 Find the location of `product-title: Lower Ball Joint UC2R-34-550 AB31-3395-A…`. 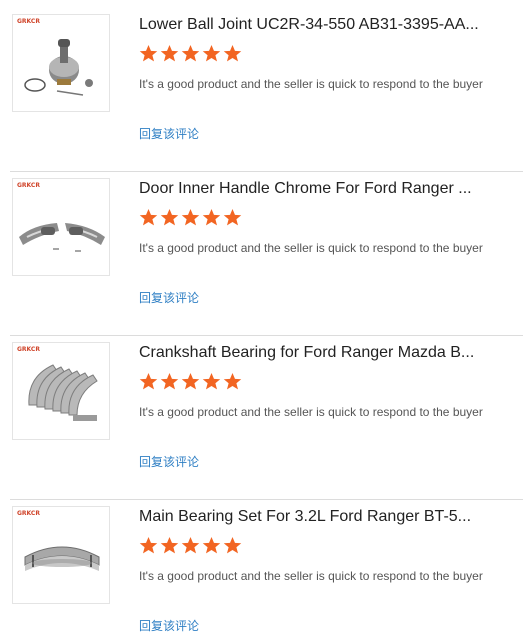

product-title: Lower Ball Joint UC2R-34-550 AB31-3395-A… is located at coordinates (324, 25).